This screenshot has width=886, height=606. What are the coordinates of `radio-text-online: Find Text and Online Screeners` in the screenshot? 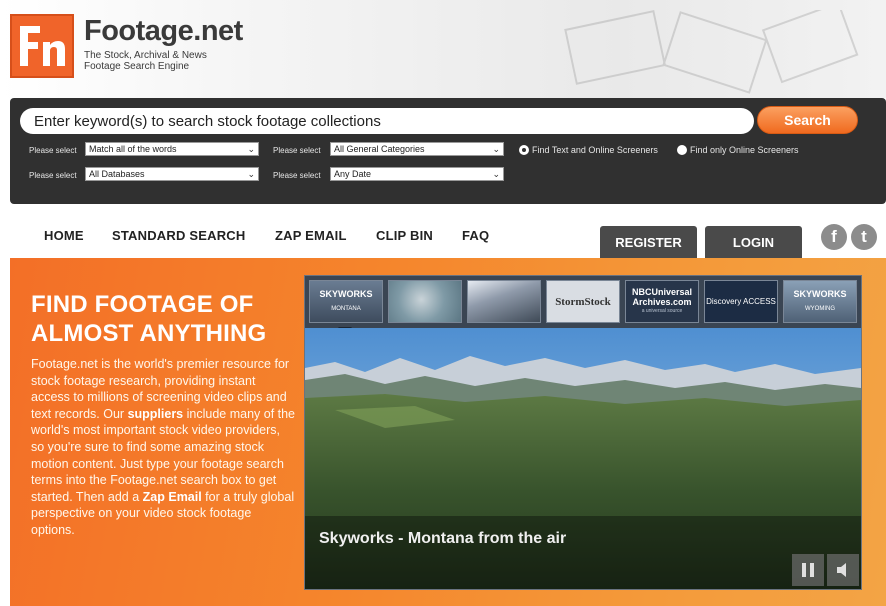 It's located at (588, 150).